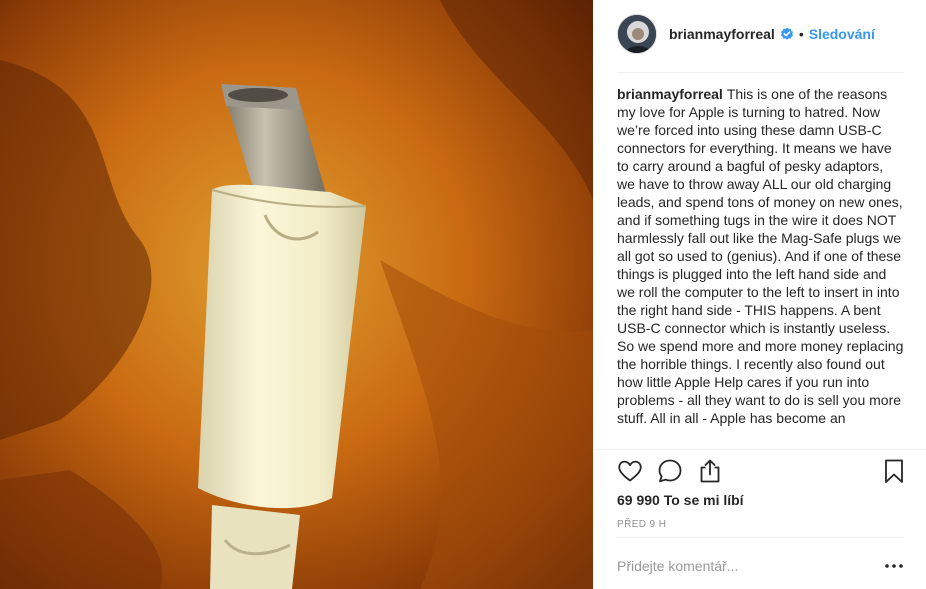 Image resolution: width=926 pixels, height=589 pixels. Describe the element at coordinates (680, 500) in the screenshot. I see `likes-count: 69 990 To se mi líbí` at that location.